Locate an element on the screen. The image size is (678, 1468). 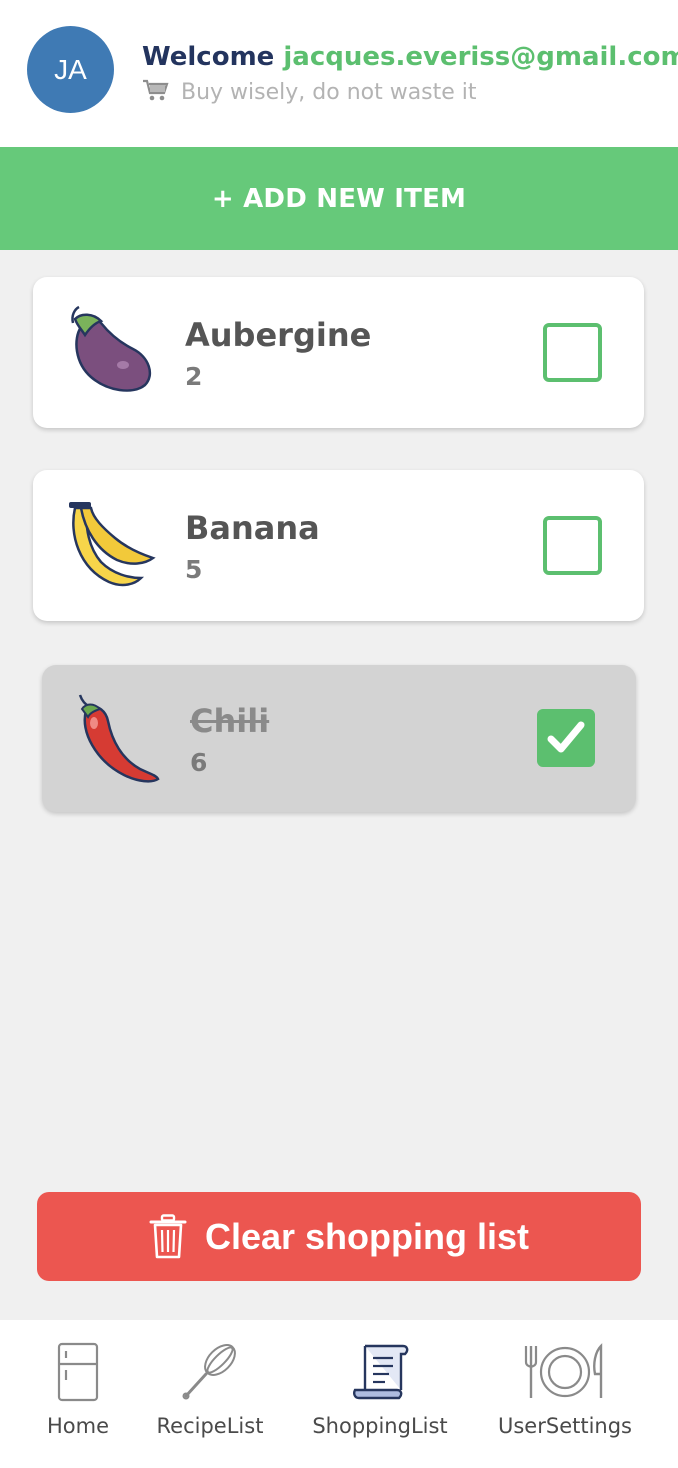
nav-usersettings-label: UserSettings is located at coordinates (565, 1426).